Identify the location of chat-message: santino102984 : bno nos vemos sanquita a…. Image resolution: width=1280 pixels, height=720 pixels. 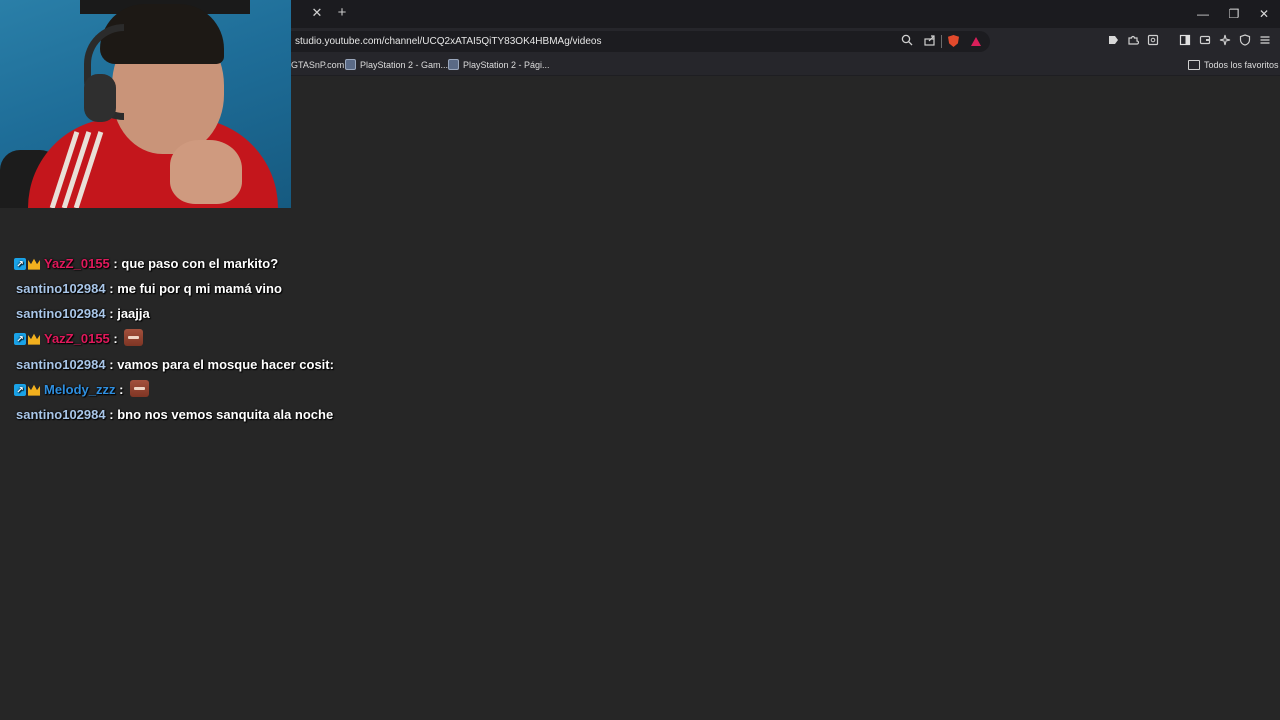
(173, 415).